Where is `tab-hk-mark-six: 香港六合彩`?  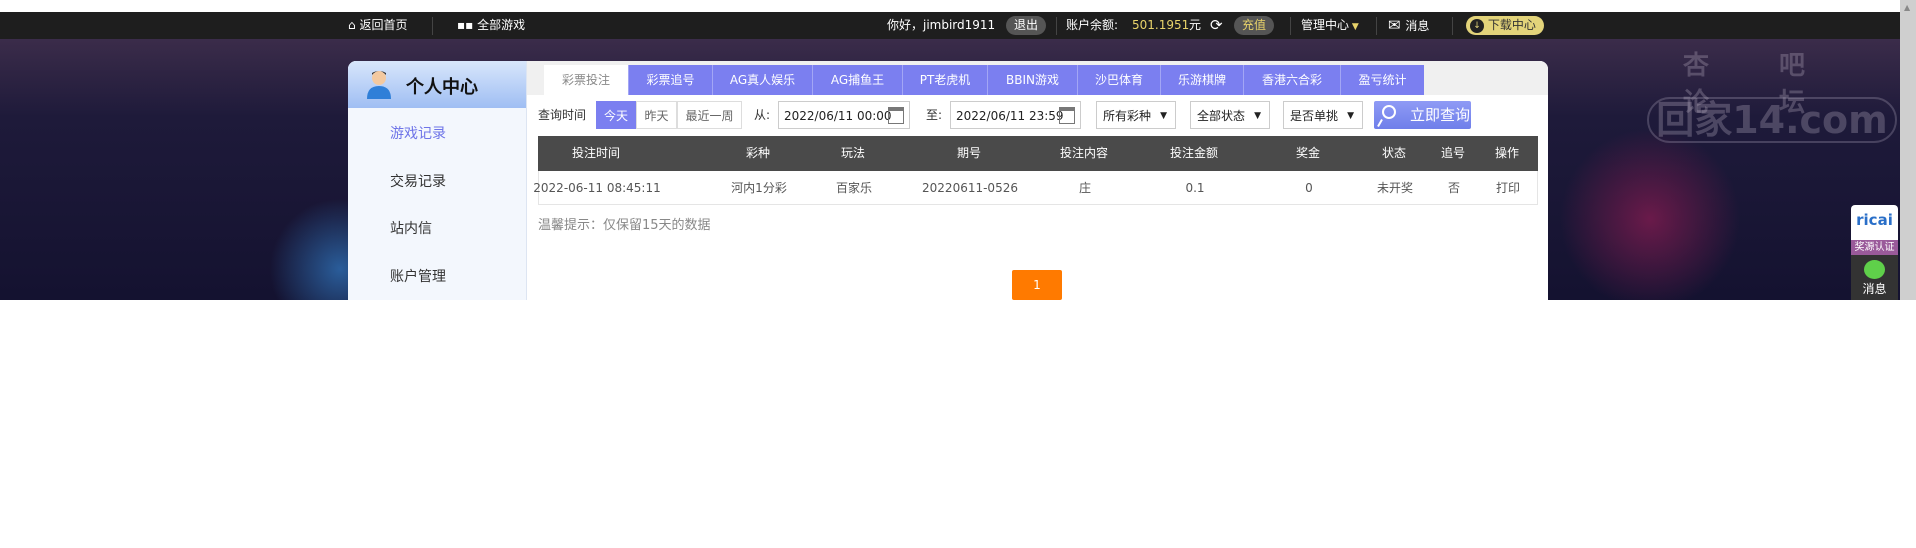 tab-hk-mark-six: 香港六合彩 is located at coordinates (1292, 80).